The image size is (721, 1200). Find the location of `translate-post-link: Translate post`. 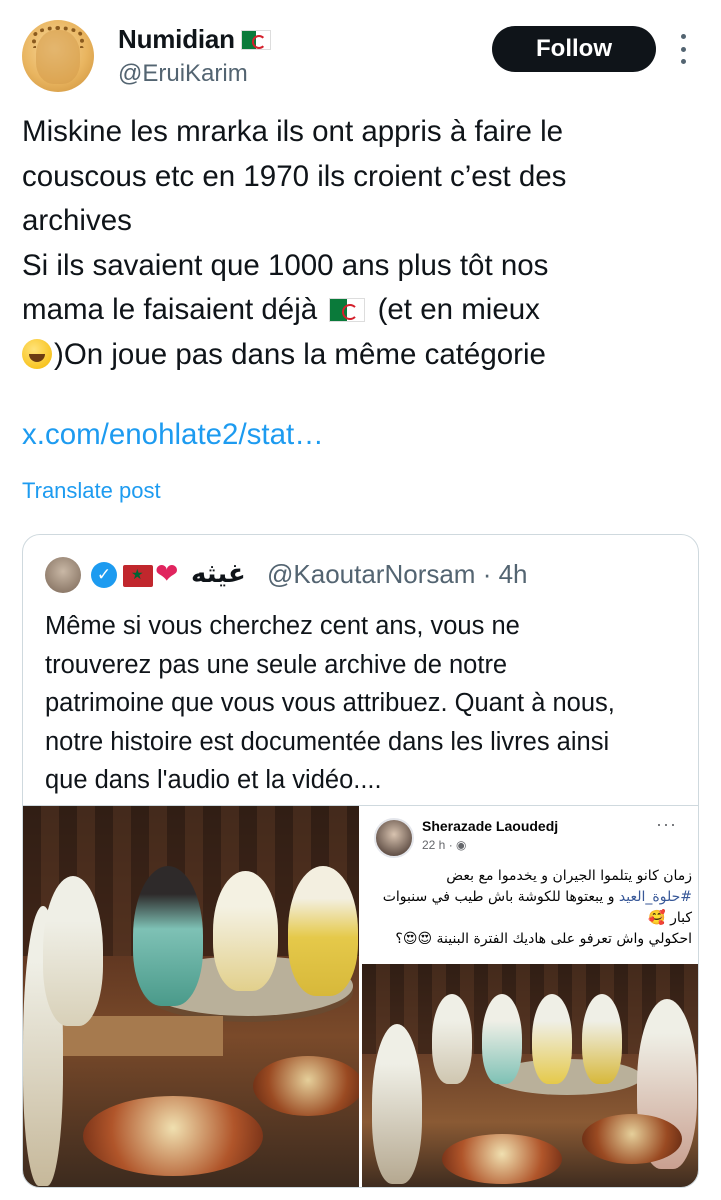

translate-post-link: Translate post is located at coordinates (91, 491).